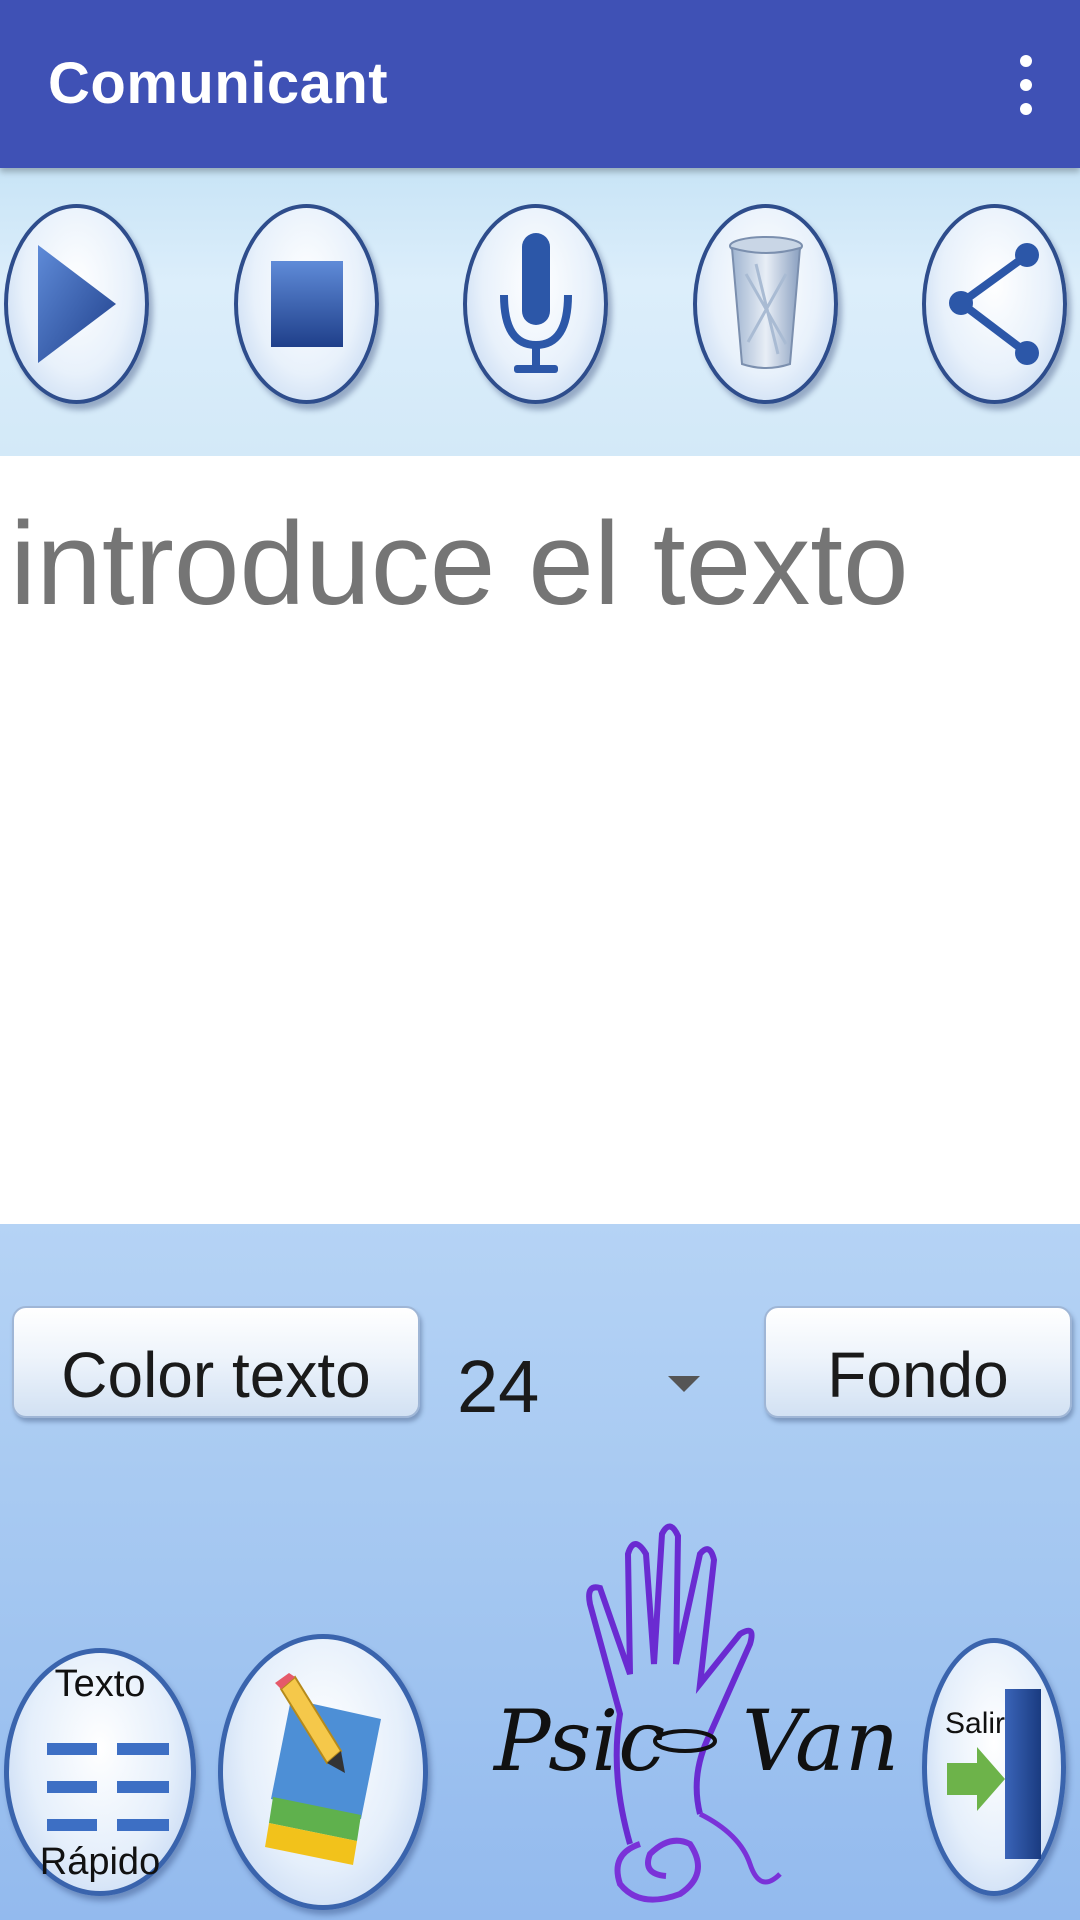 This screenshot has height=1920, width=1080. What do you see at coordinates (580, 1384) in the screenshot?
I see `font-size-select: 24` at bounding box center [580, 1384].